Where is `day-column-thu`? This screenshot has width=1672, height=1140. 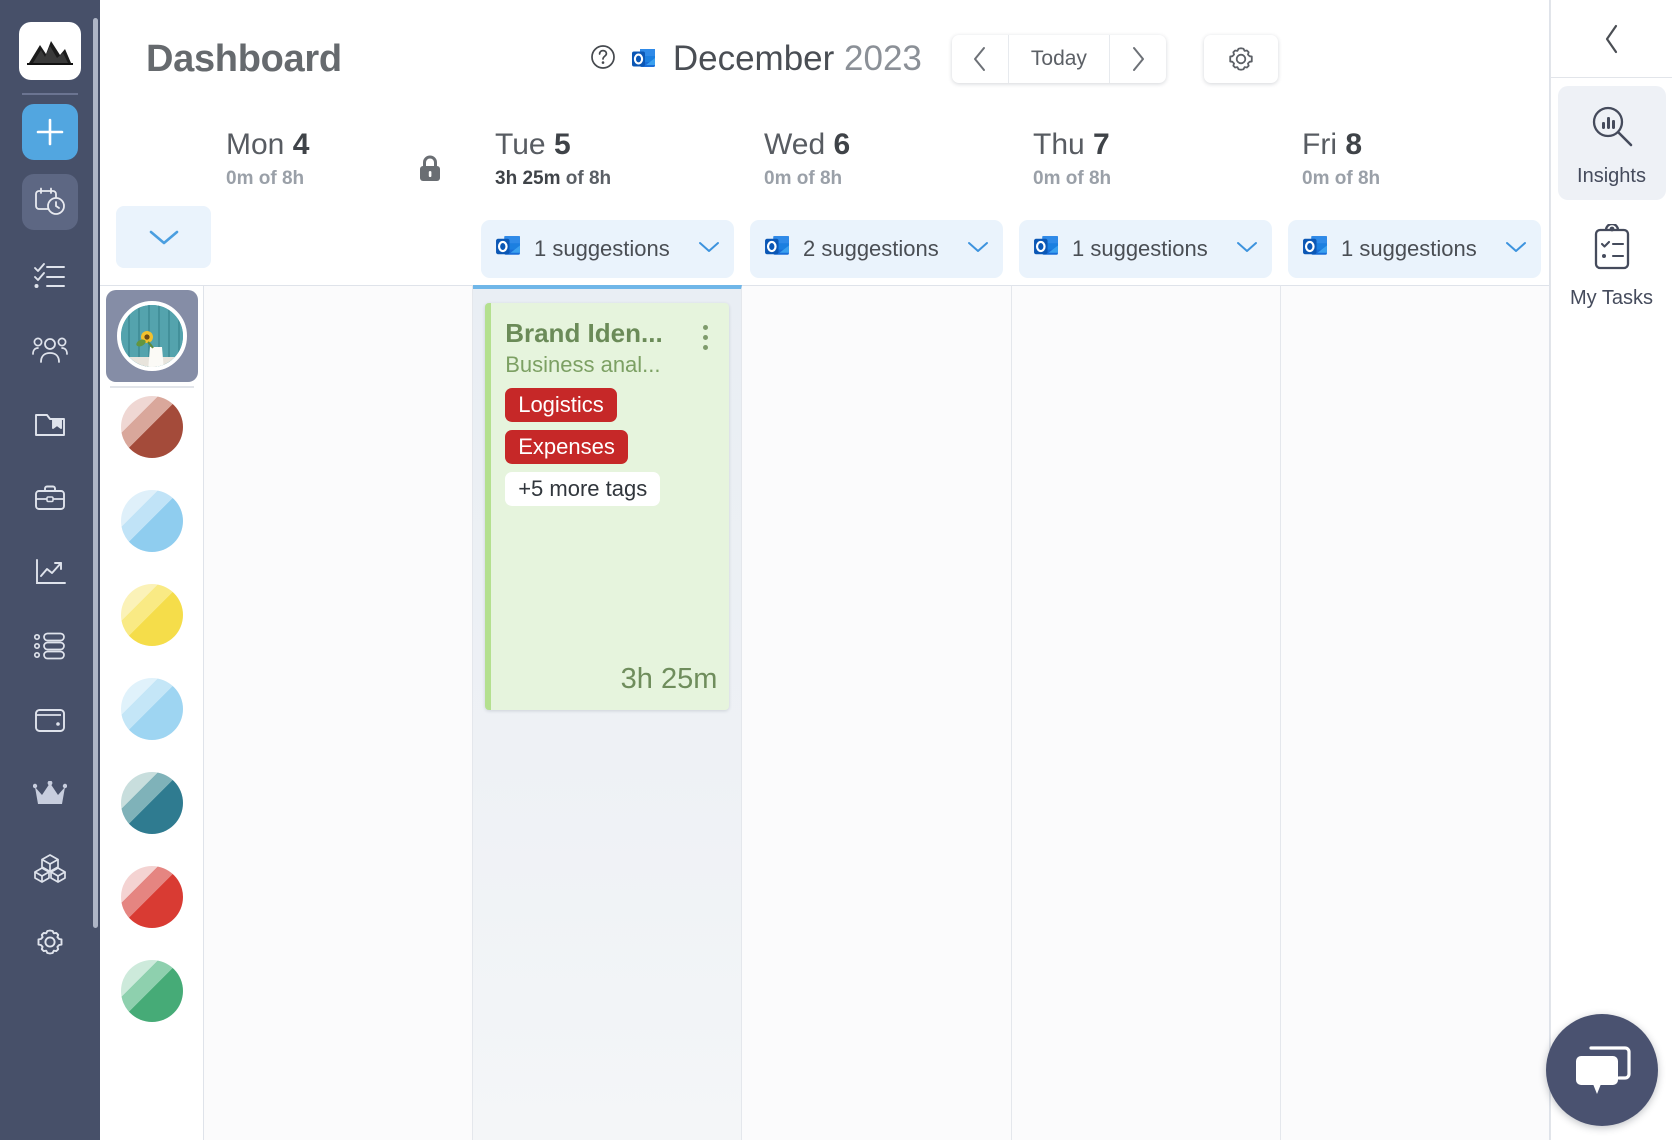
day-column-thu is located at coordinates (1146, 712).